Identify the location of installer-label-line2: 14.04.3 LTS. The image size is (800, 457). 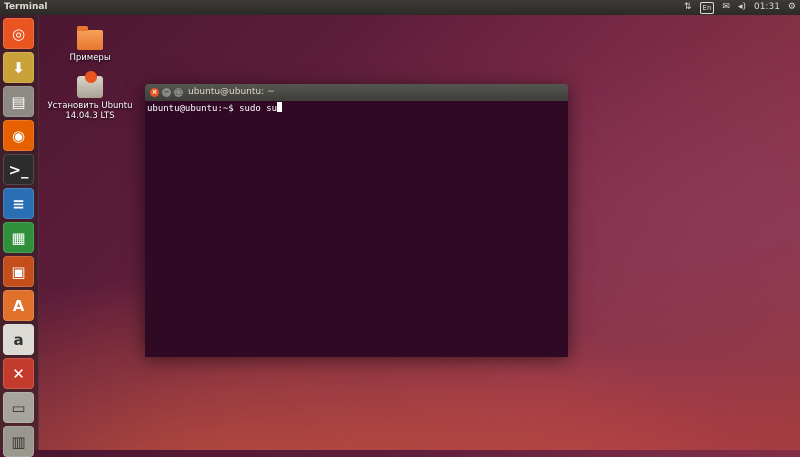
(90, 116).